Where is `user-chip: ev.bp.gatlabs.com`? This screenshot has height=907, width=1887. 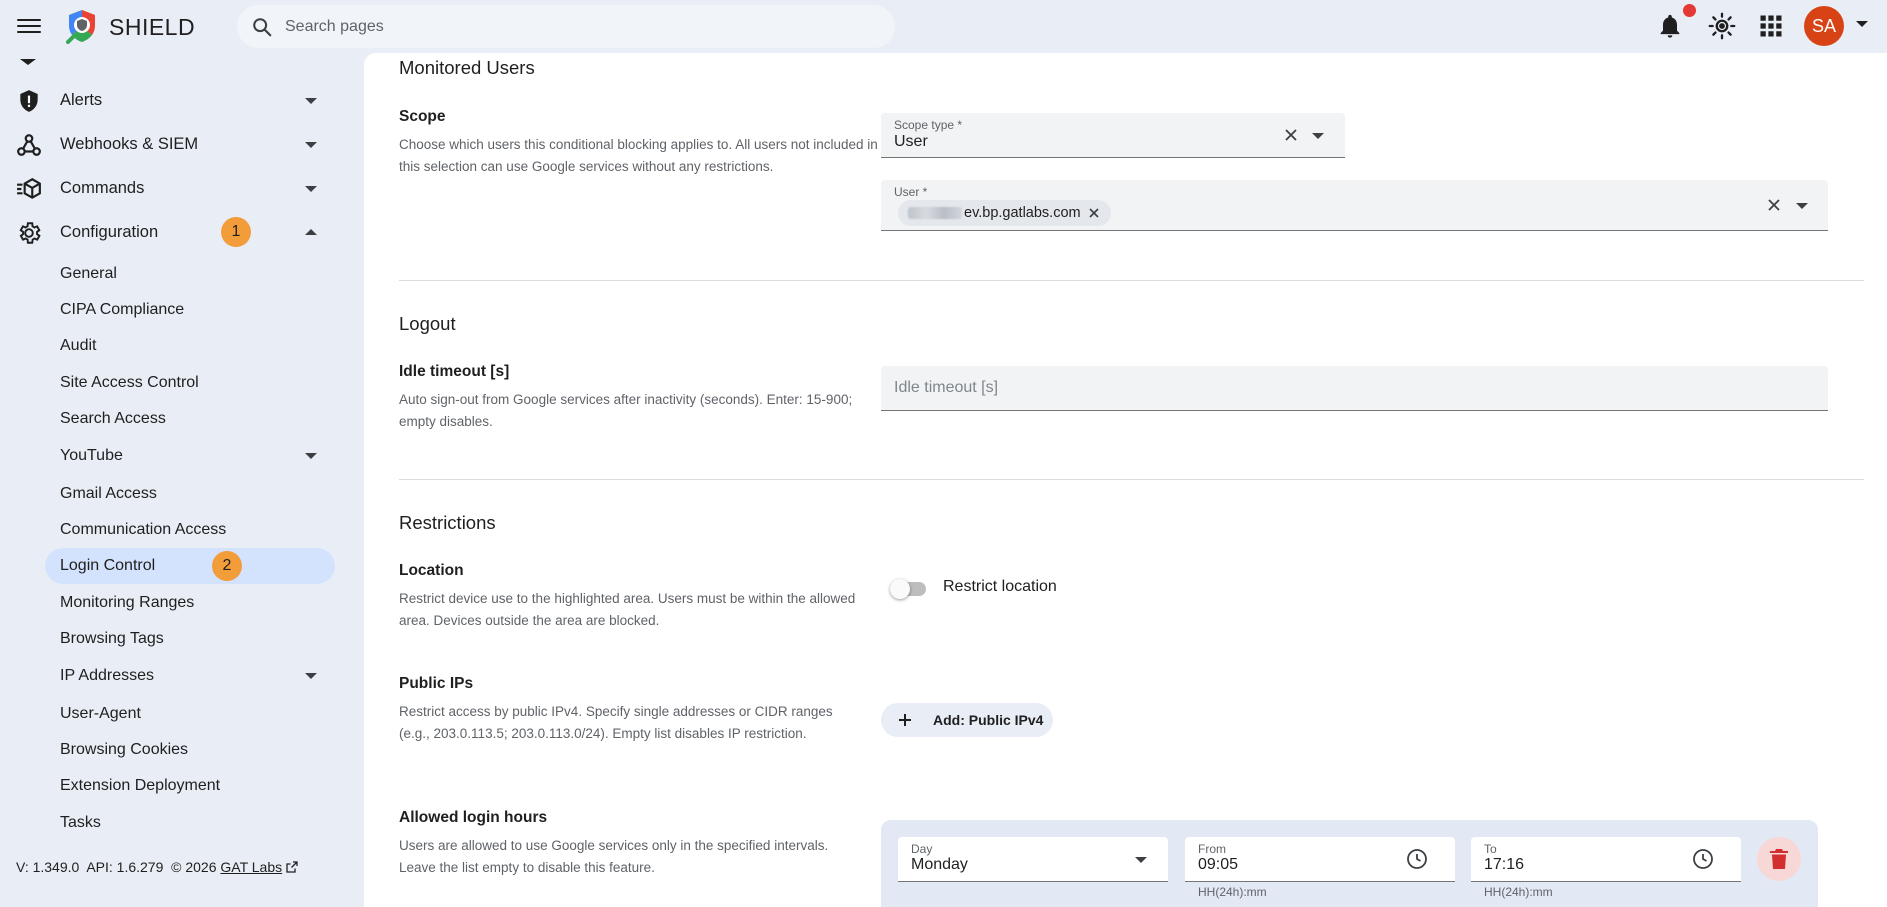 user-chip: ev.bp.gatlabs.com is located at coordinates (1004, 213).